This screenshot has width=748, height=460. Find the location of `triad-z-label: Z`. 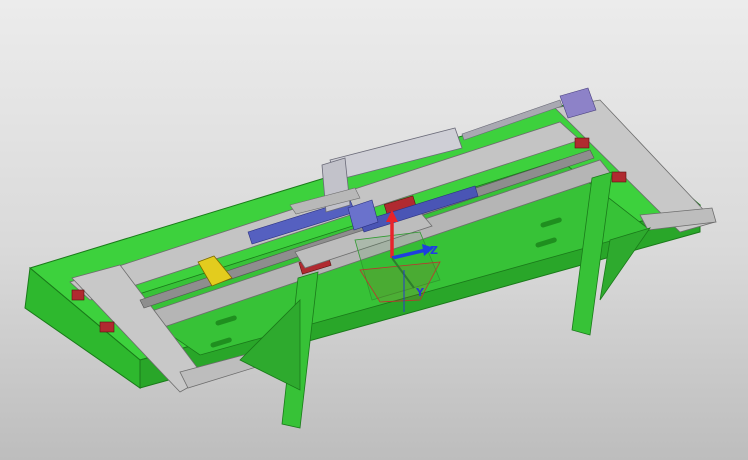

triad-z-label: Z is located at coordinates (434, 250).